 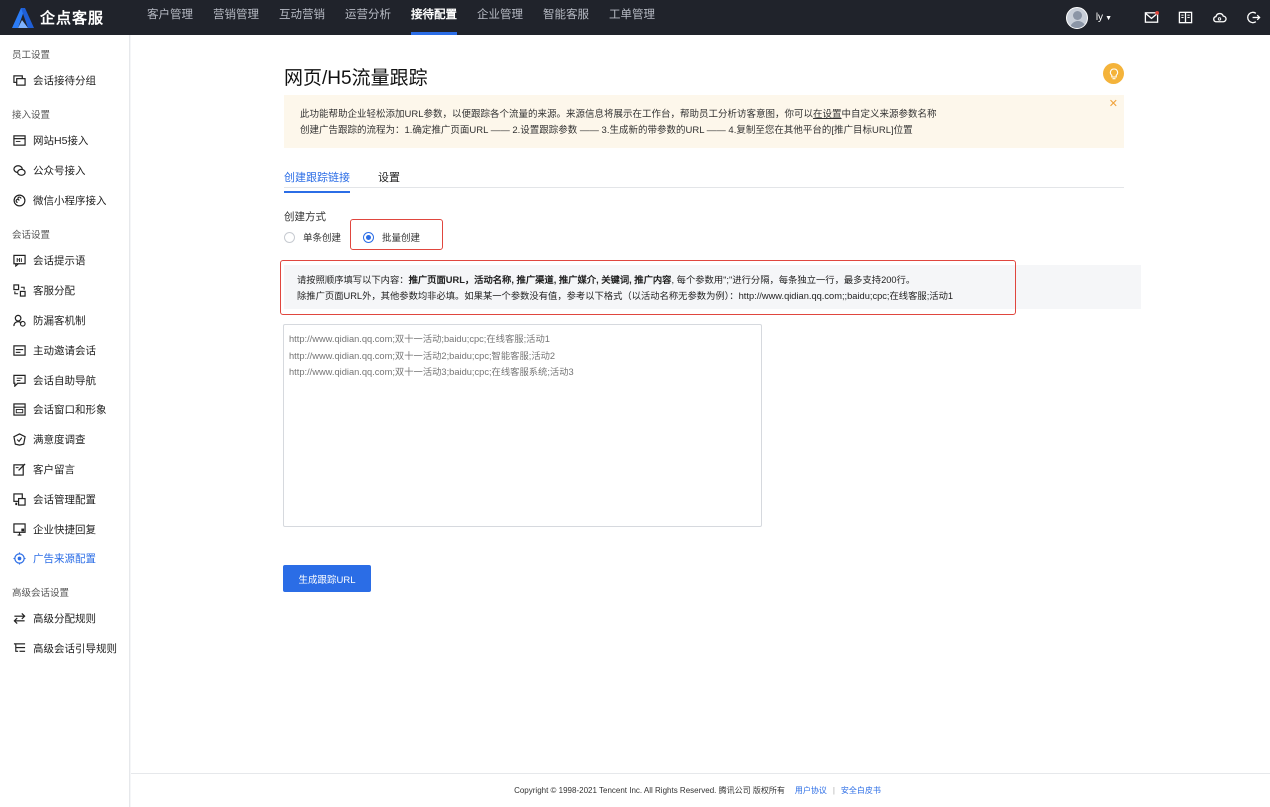 What do you see at coordinates (54, 469) in the screenshot?
I see `sidebar-item-label: 客户留言` at bounding box center [54, 469].